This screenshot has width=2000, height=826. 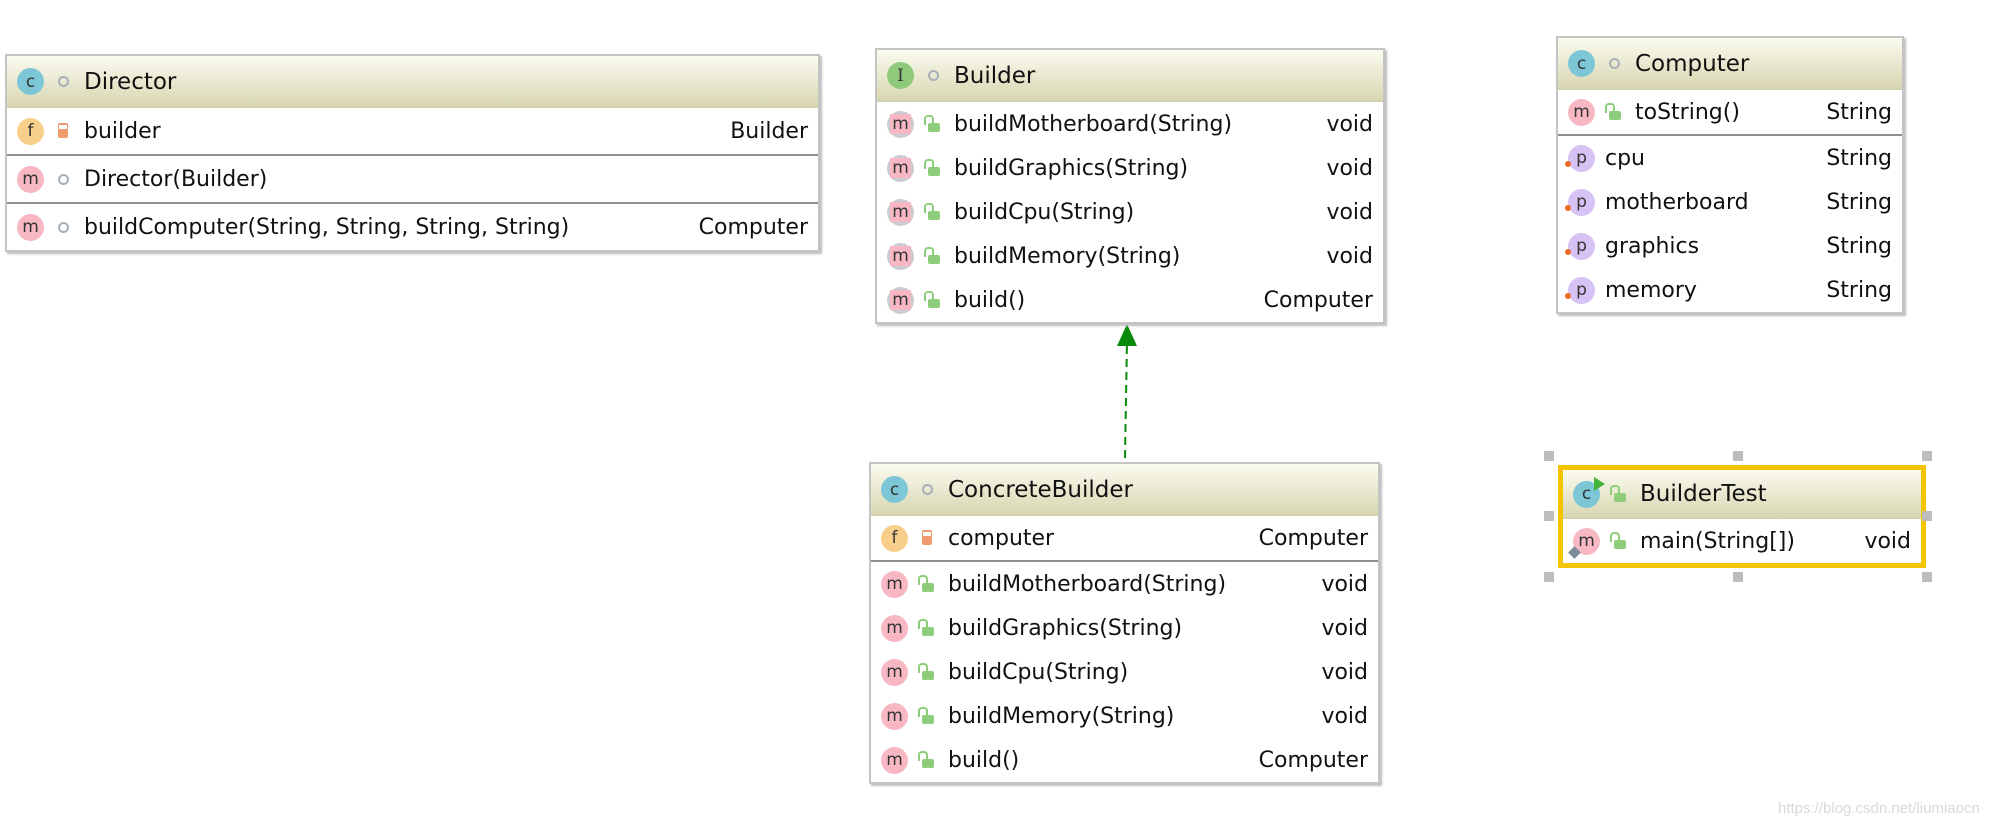 I want to click on private-lock-icon, so click(x=63, y=131).